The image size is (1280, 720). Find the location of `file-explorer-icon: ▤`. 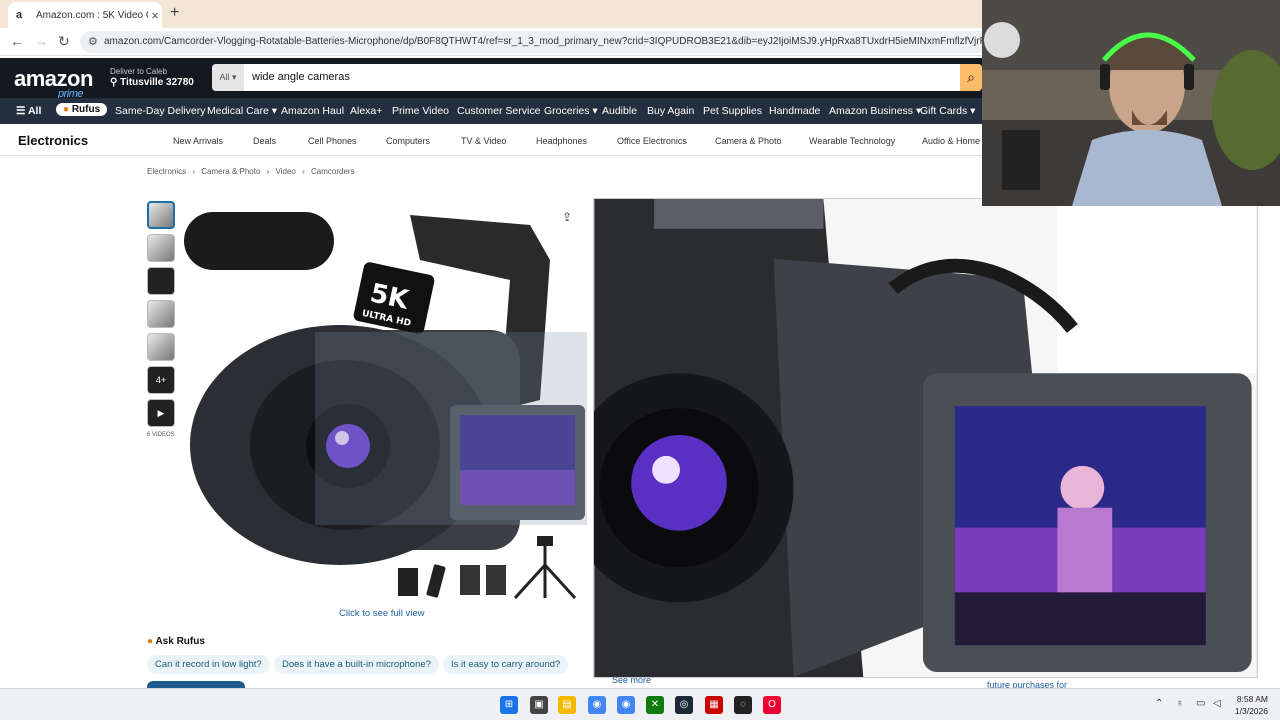

file-explorer-icon: ▤ is located at coordinates (567, 705).